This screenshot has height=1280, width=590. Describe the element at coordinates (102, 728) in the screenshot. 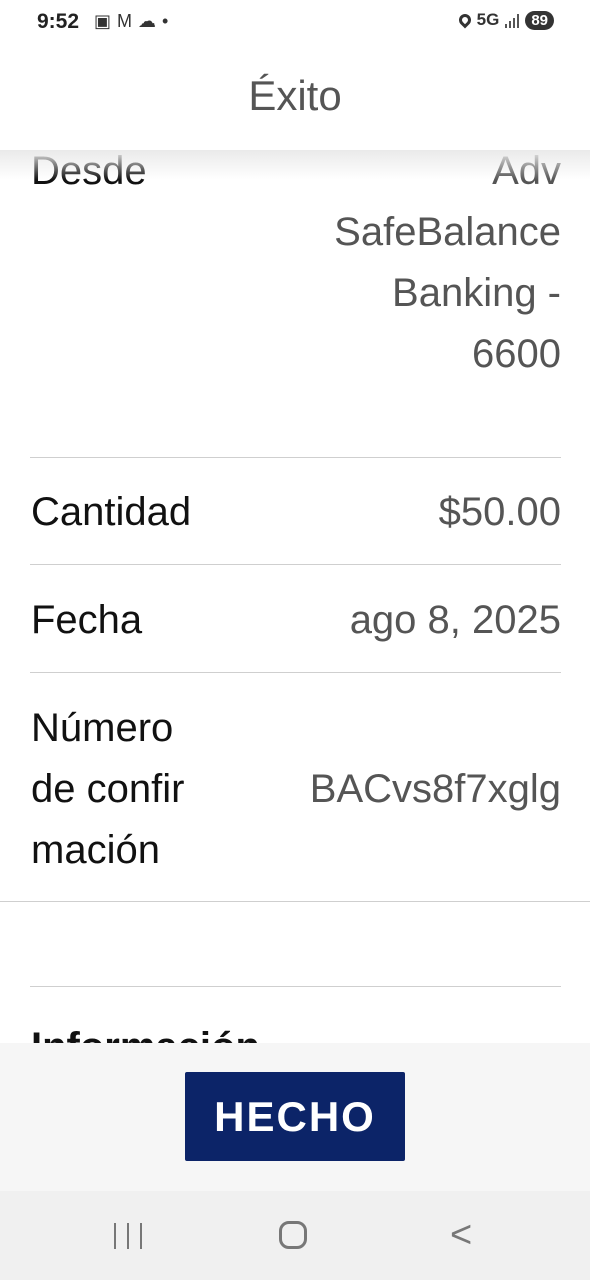

I see `confirmation-label-line-1: Número` at that location.